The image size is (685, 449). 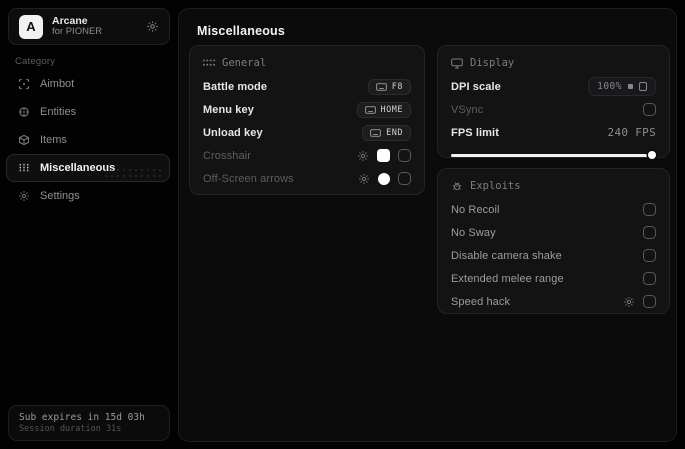 I want to click on sidebar-item-miscellaneous: Miscellaneous, so click(x=88, y=168).